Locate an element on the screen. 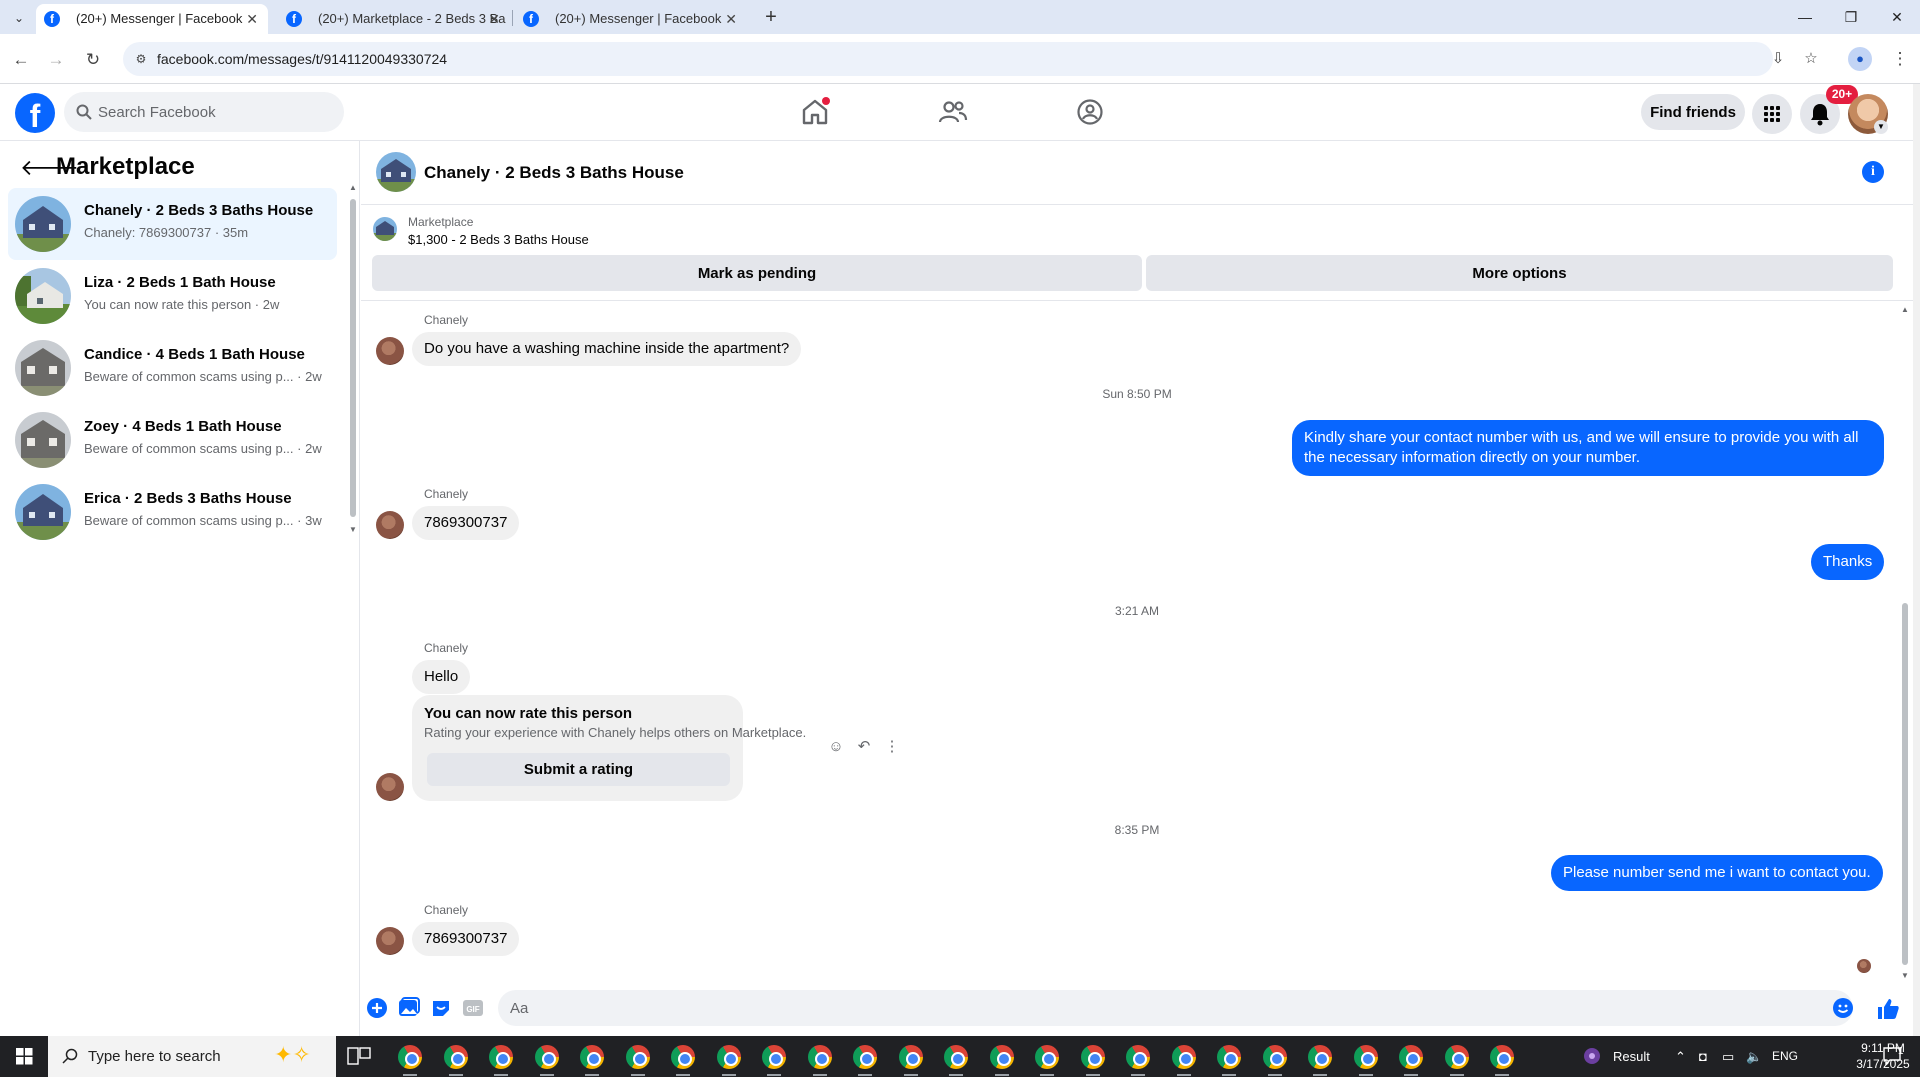  tab-search-chevron-icon: ⌄ is located at coordinates (19, 18).